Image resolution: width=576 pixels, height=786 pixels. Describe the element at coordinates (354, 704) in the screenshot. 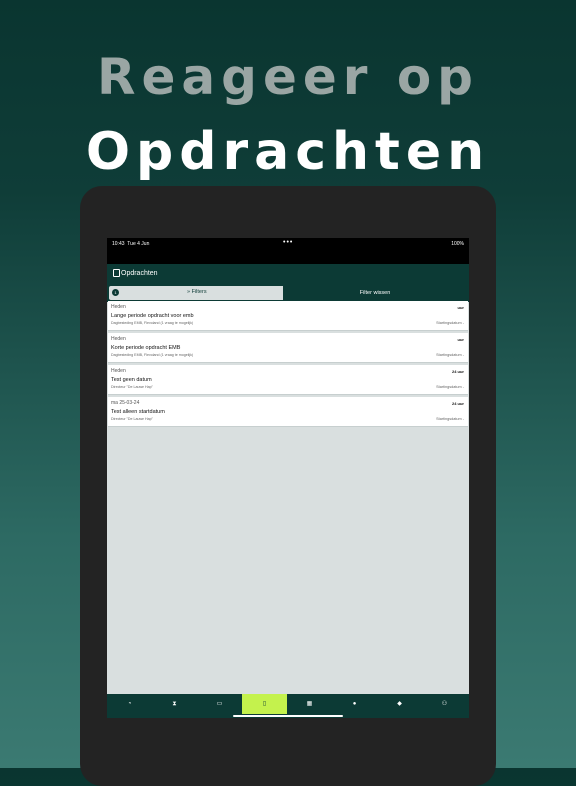

I see `users-icon: ●` at that location.